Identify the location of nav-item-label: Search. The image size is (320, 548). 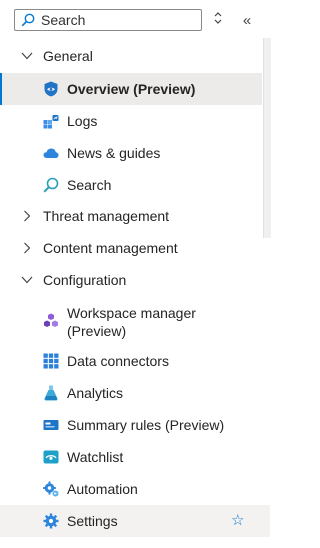
(89, 185).